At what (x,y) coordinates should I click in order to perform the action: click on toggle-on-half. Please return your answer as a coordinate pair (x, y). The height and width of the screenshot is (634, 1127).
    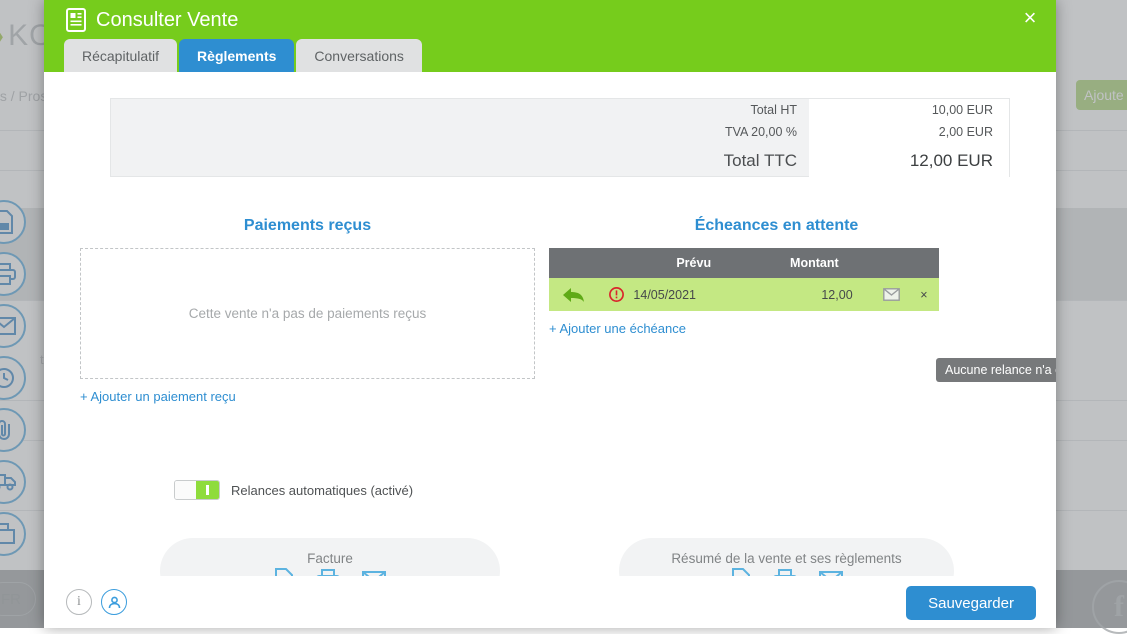
    Looking at the image, I should click on (207, 490).